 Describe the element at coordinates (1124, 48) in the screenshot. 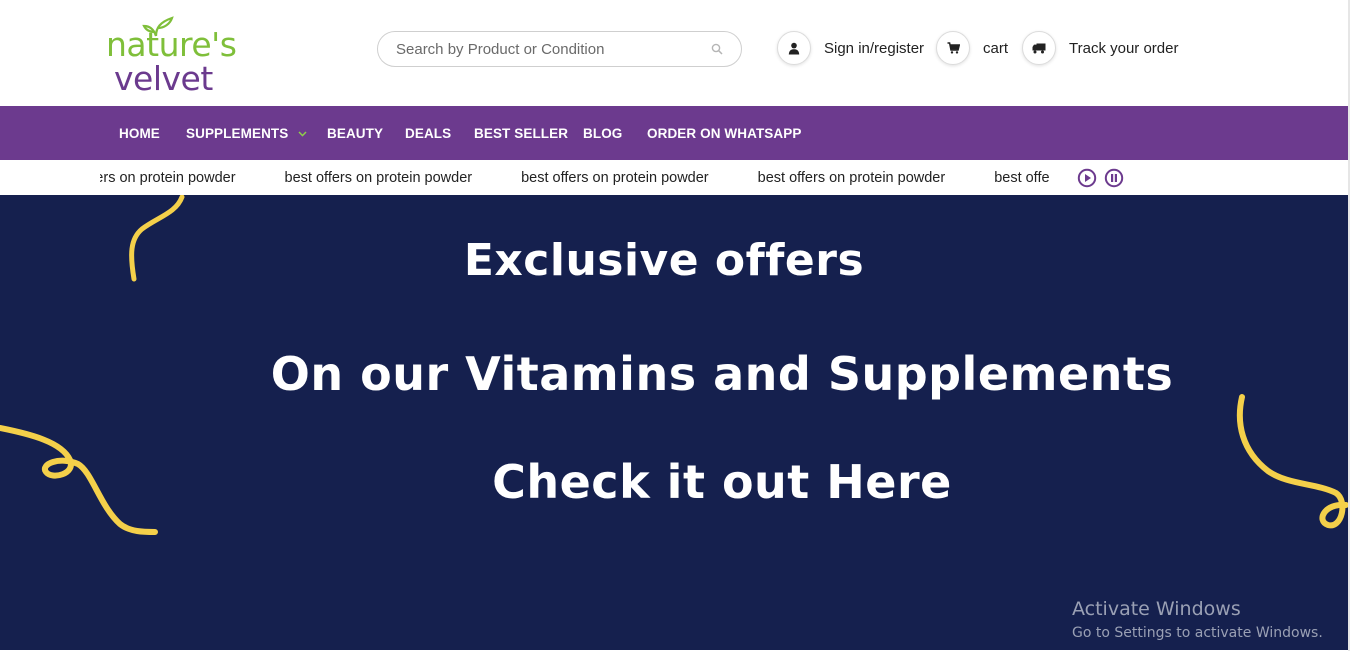

I see `track-order-label: Track your order` at that location.